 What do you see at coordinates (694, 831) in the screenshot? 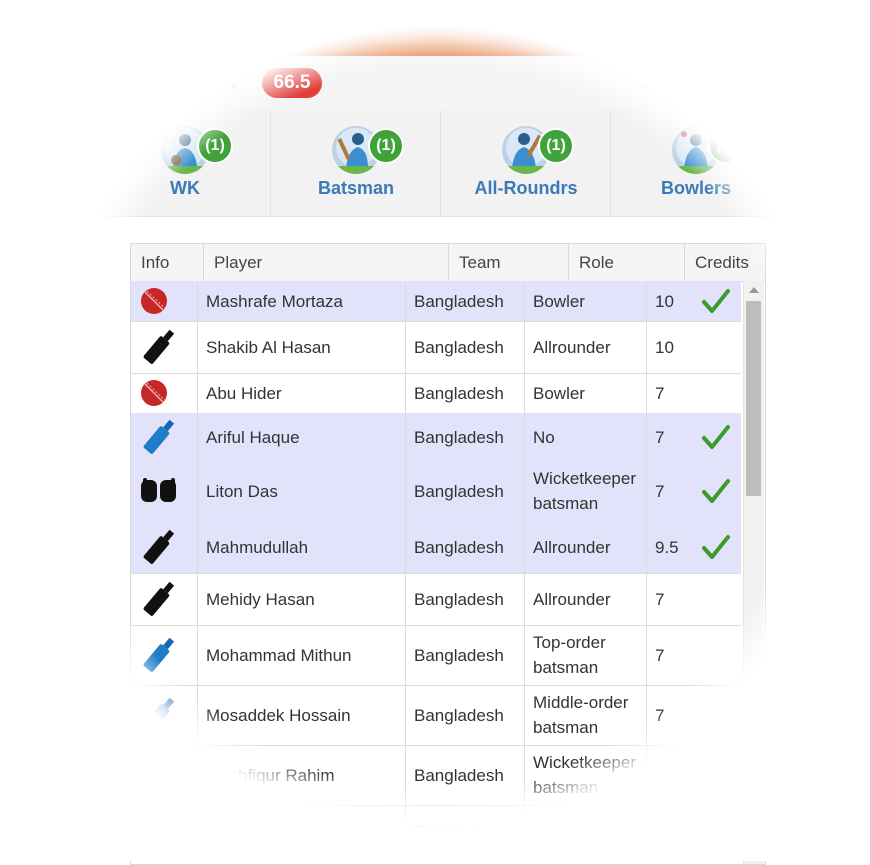
I see `row-credits: 9` at bounding box center [694, 831].